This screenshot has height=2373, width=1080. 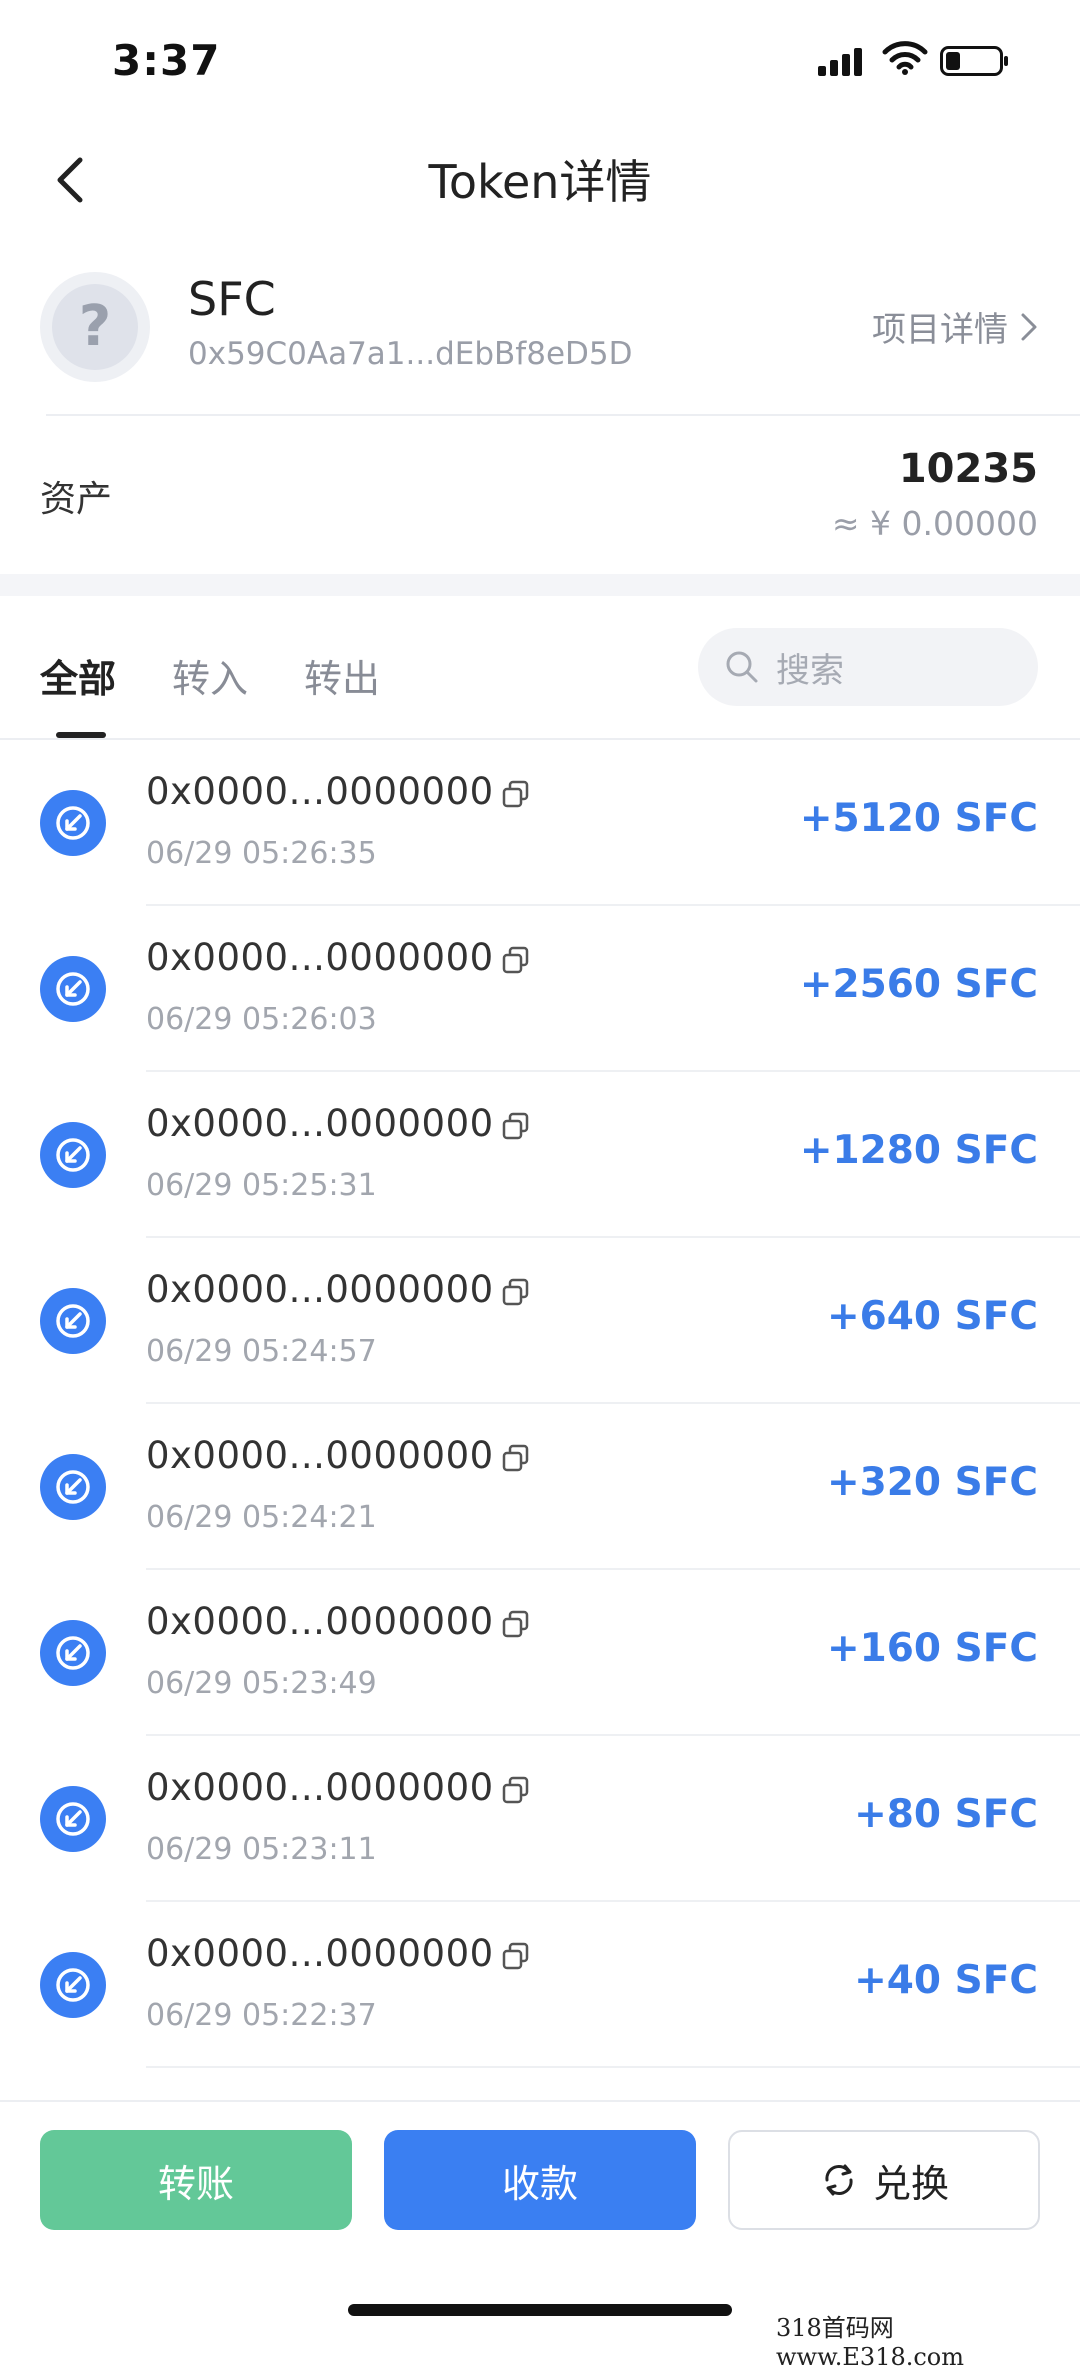 I want to click on wifi-icon, so click(x=905, y=58).